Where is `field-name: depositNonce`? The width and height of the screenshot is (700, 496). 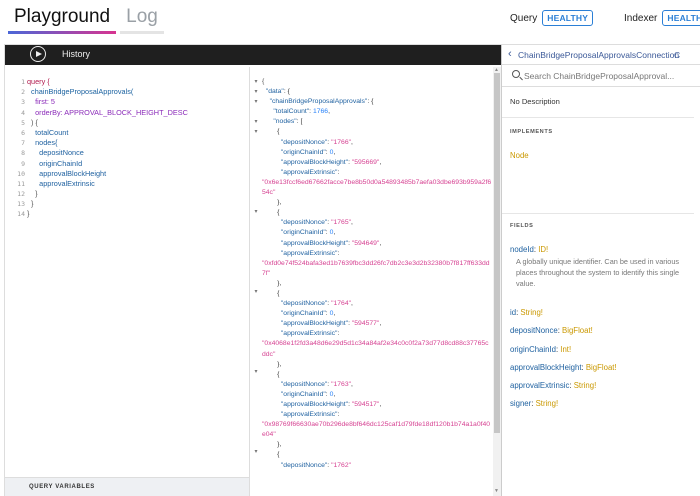 field-name: depositNonce is located at coordinates (534, 330).